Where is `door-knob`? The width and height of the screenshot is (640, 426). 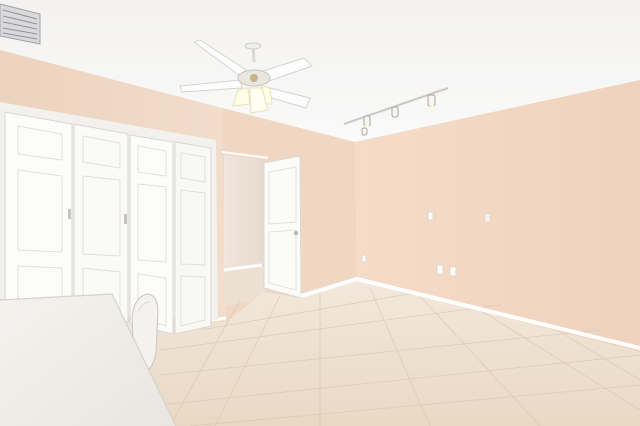
door-knob is located at coordinates (296, 233).